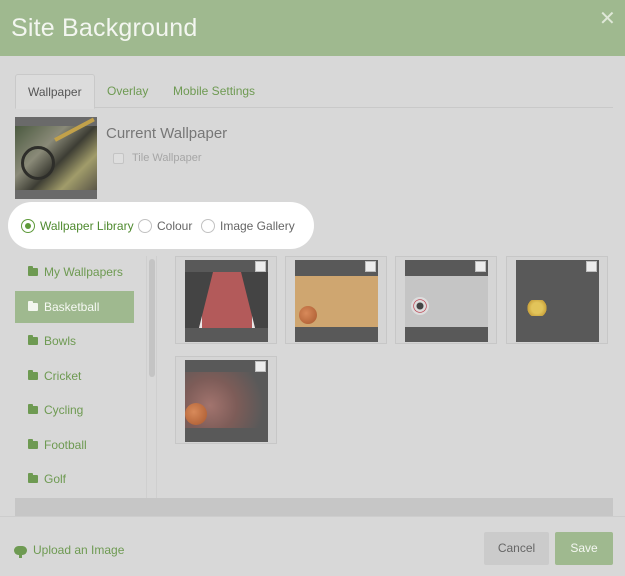  Describe the element at coordinates (314, 91) in the screenshot. I see `tab-bar: Wallpaper Overlay Mobile Settings` at that location.